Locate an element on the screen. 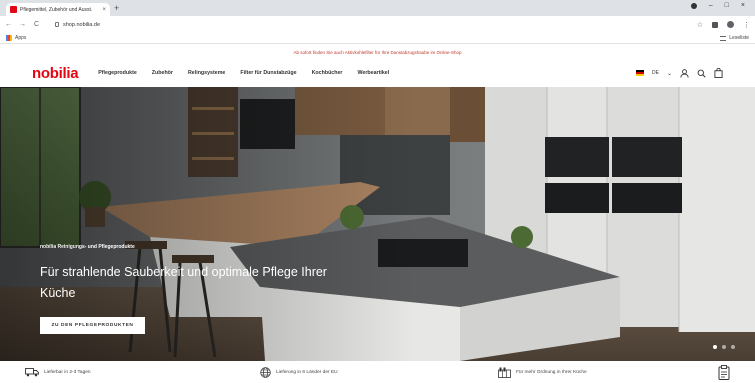 Image resolution: width=755 pixels, height=383 pixels. browser-account-icon is located at coordinates (693, 5).